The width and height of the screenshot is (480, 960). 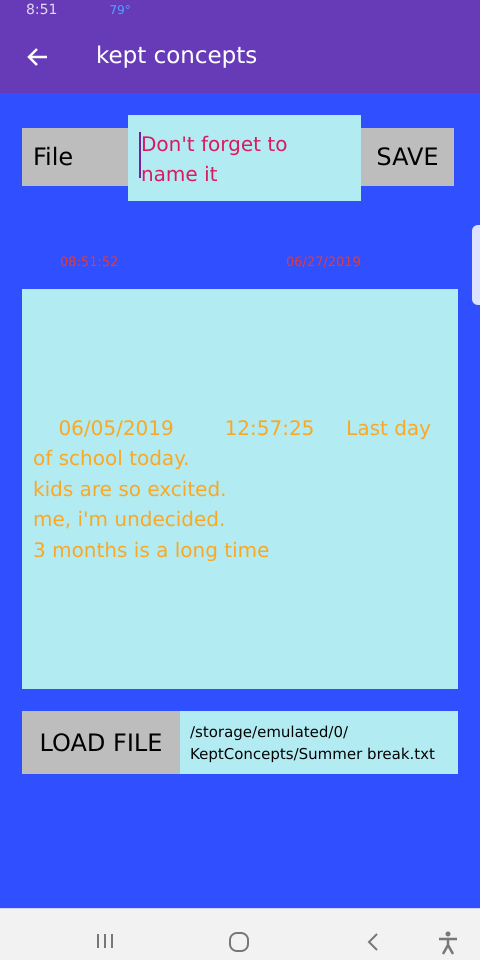 What do you see at coordinates (232, 489) in the screenshot?
I see `note-text: 06/05/2019 12:57:25 Last day of school today. kids are so excited. me, i'm undecided. 3 months is a long time` at bounding box center [232, 489].